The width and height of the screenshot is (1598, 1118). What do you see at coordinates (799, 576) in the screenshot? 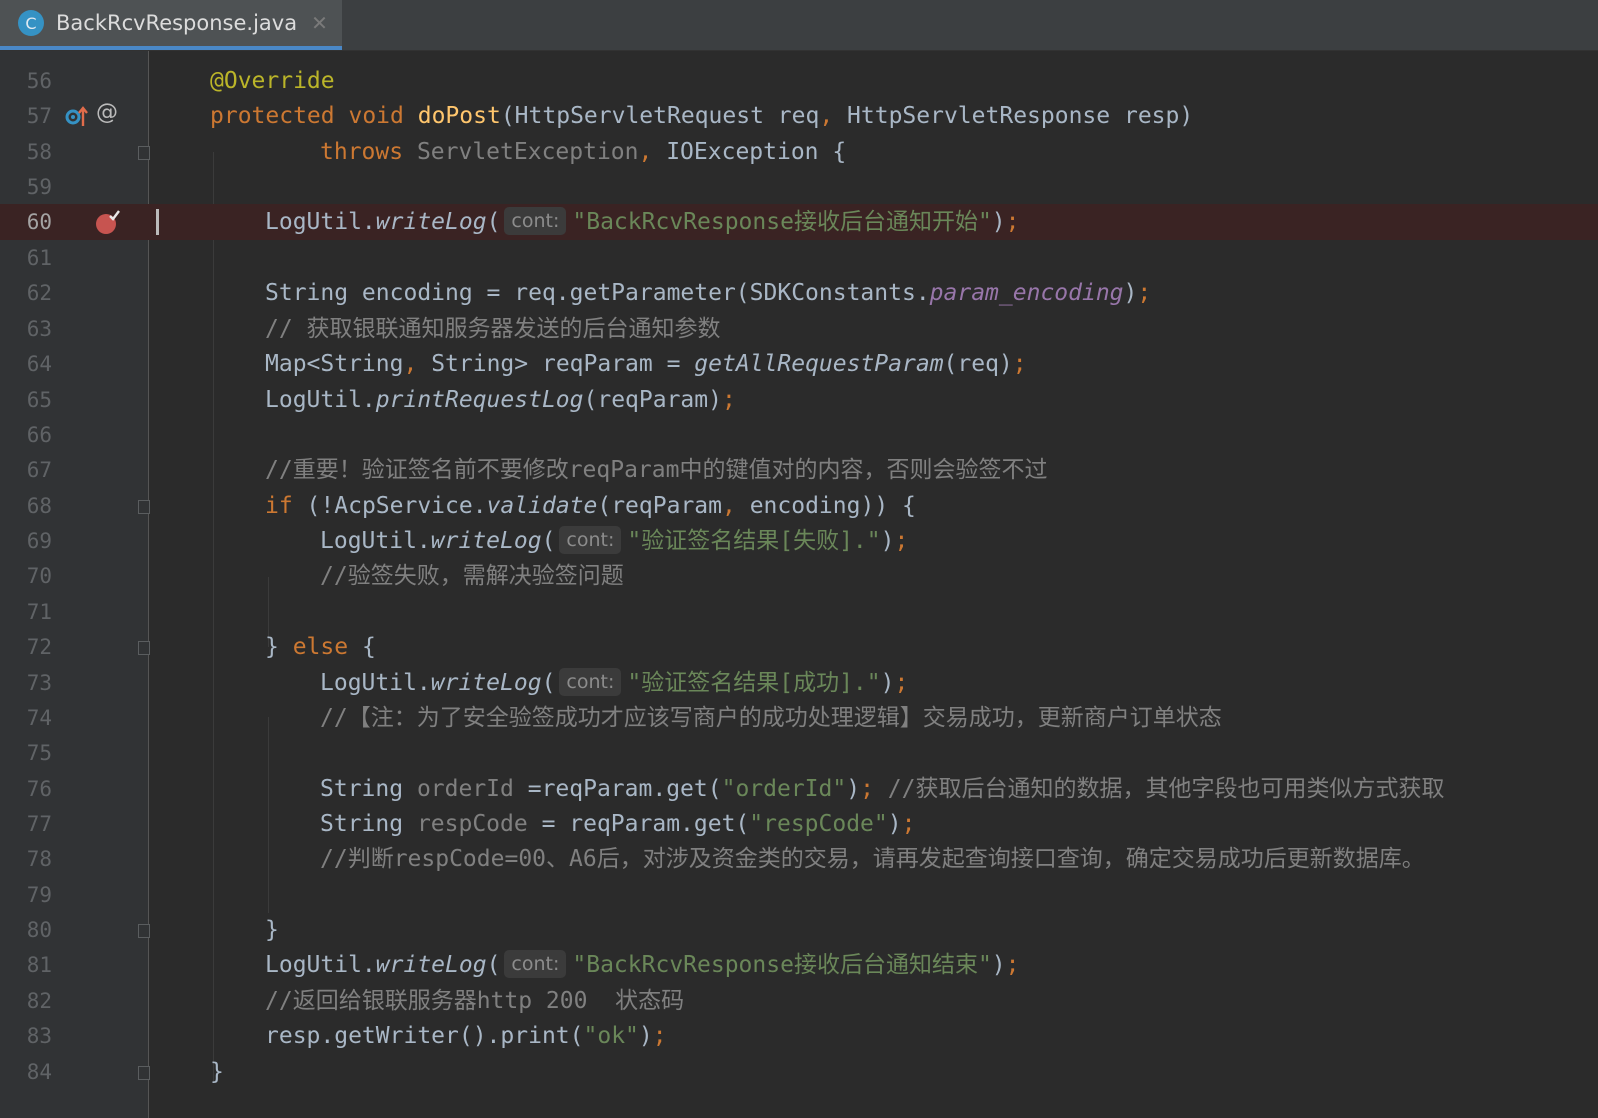
I see `code-line: 70 //验签失败，需解决验签问题` at bounding box center [799, 576].